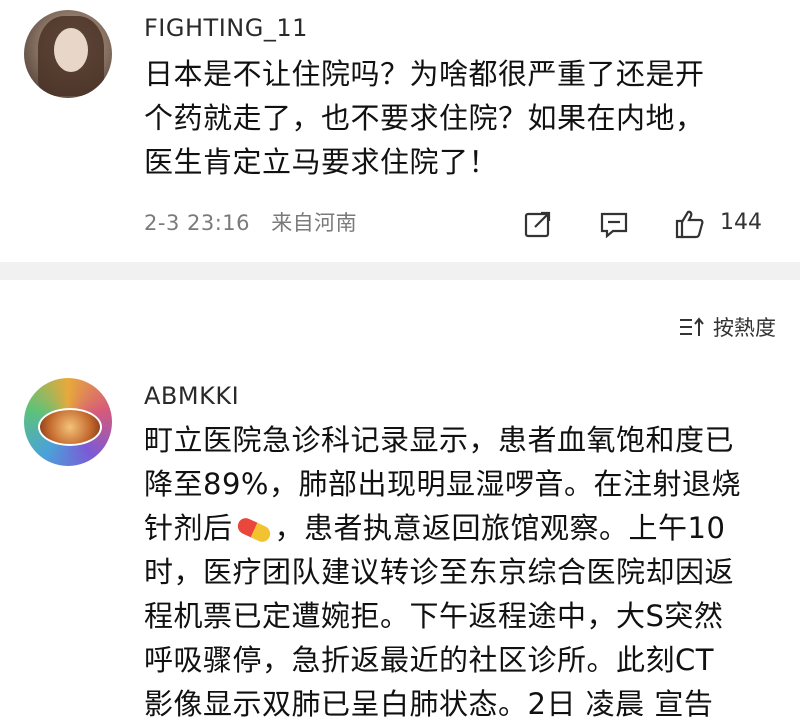 The height and width of the screenshot is (721, 800). Describe the element at coordinates (439, 440) in the screenshot. I see `comment-line: 町立医院急诊科记录显示，患者血氧饱和度已` at that location.